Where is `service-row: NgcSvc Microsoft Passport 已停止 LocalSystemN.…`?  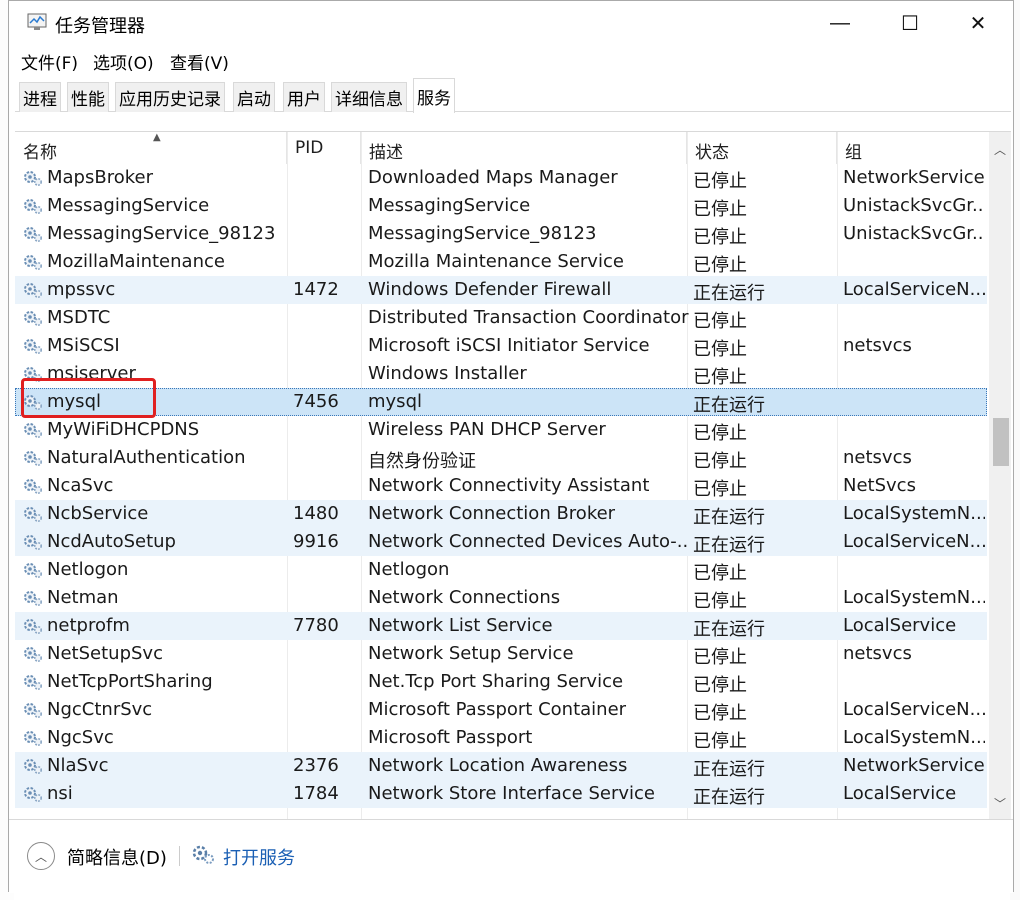 service-row: NgcSvc Microsoft Passport 已停止 LocalSystemN.… is located at coordinates (501, 738).